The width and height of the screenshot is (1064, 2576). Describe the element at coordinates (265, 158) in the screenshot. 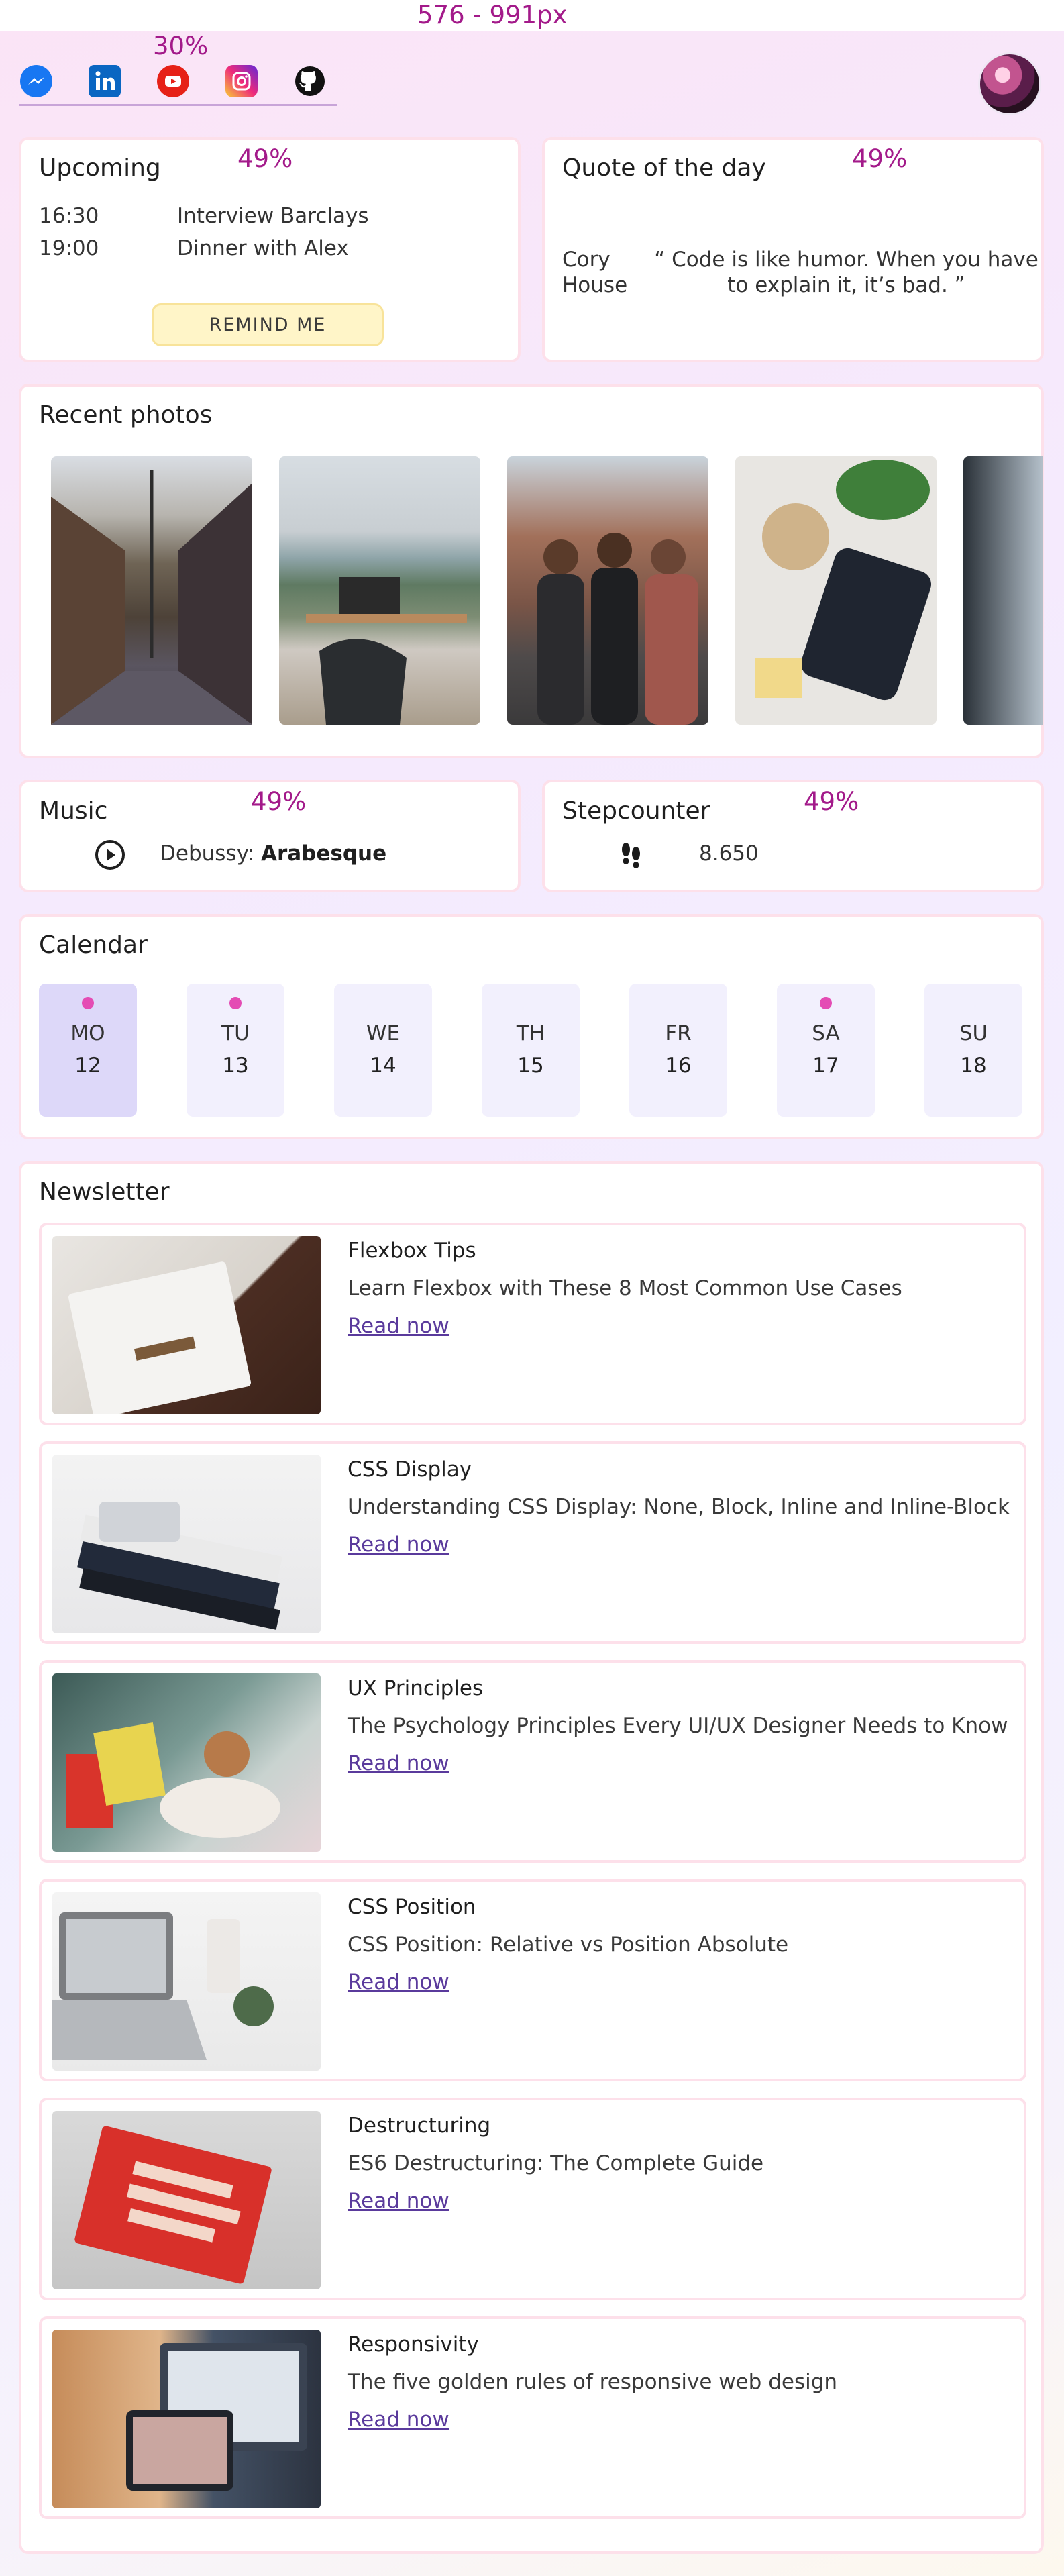

I see `upcoming-width-label: 49%` at that location.